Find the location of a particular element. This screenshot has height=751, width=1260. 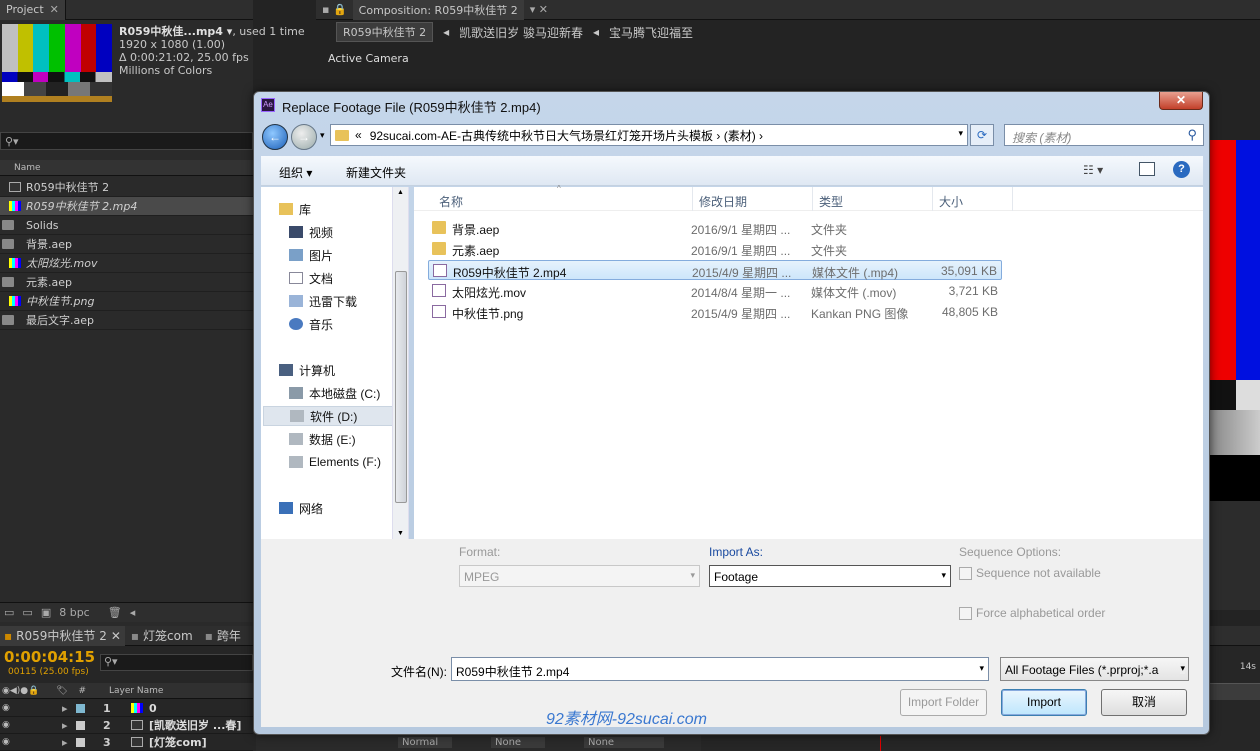

nav-item: 视频 is located at coordinates (311, 232).